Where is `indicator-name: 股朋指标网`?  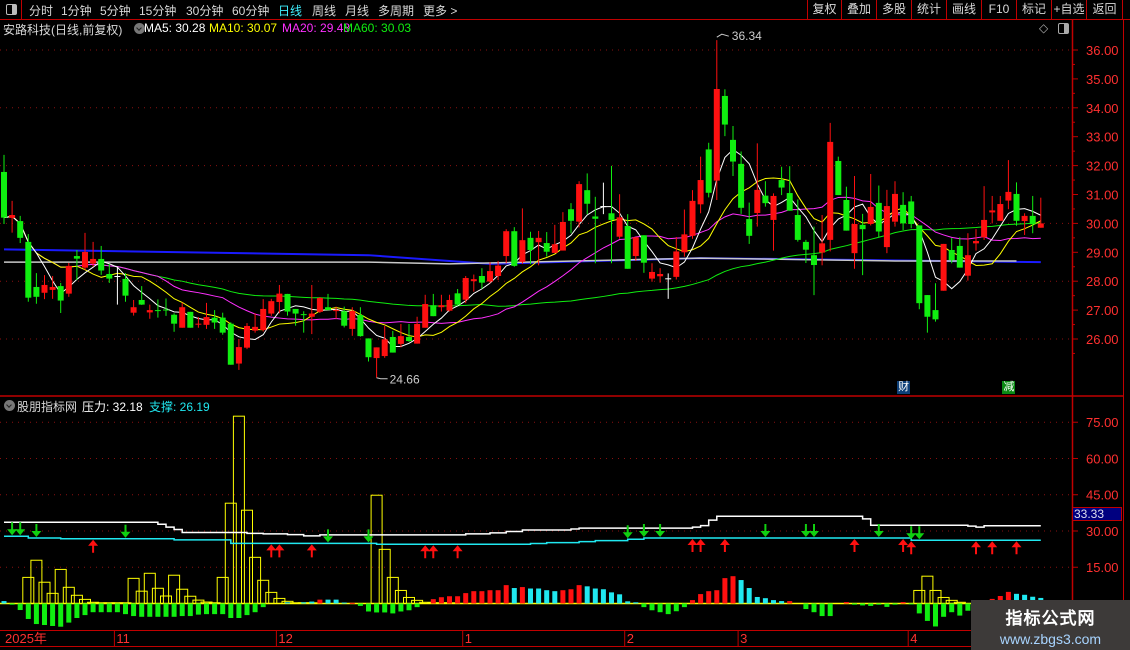 indicator-name: 股朋指标网 is located at coordinates (47, 407).